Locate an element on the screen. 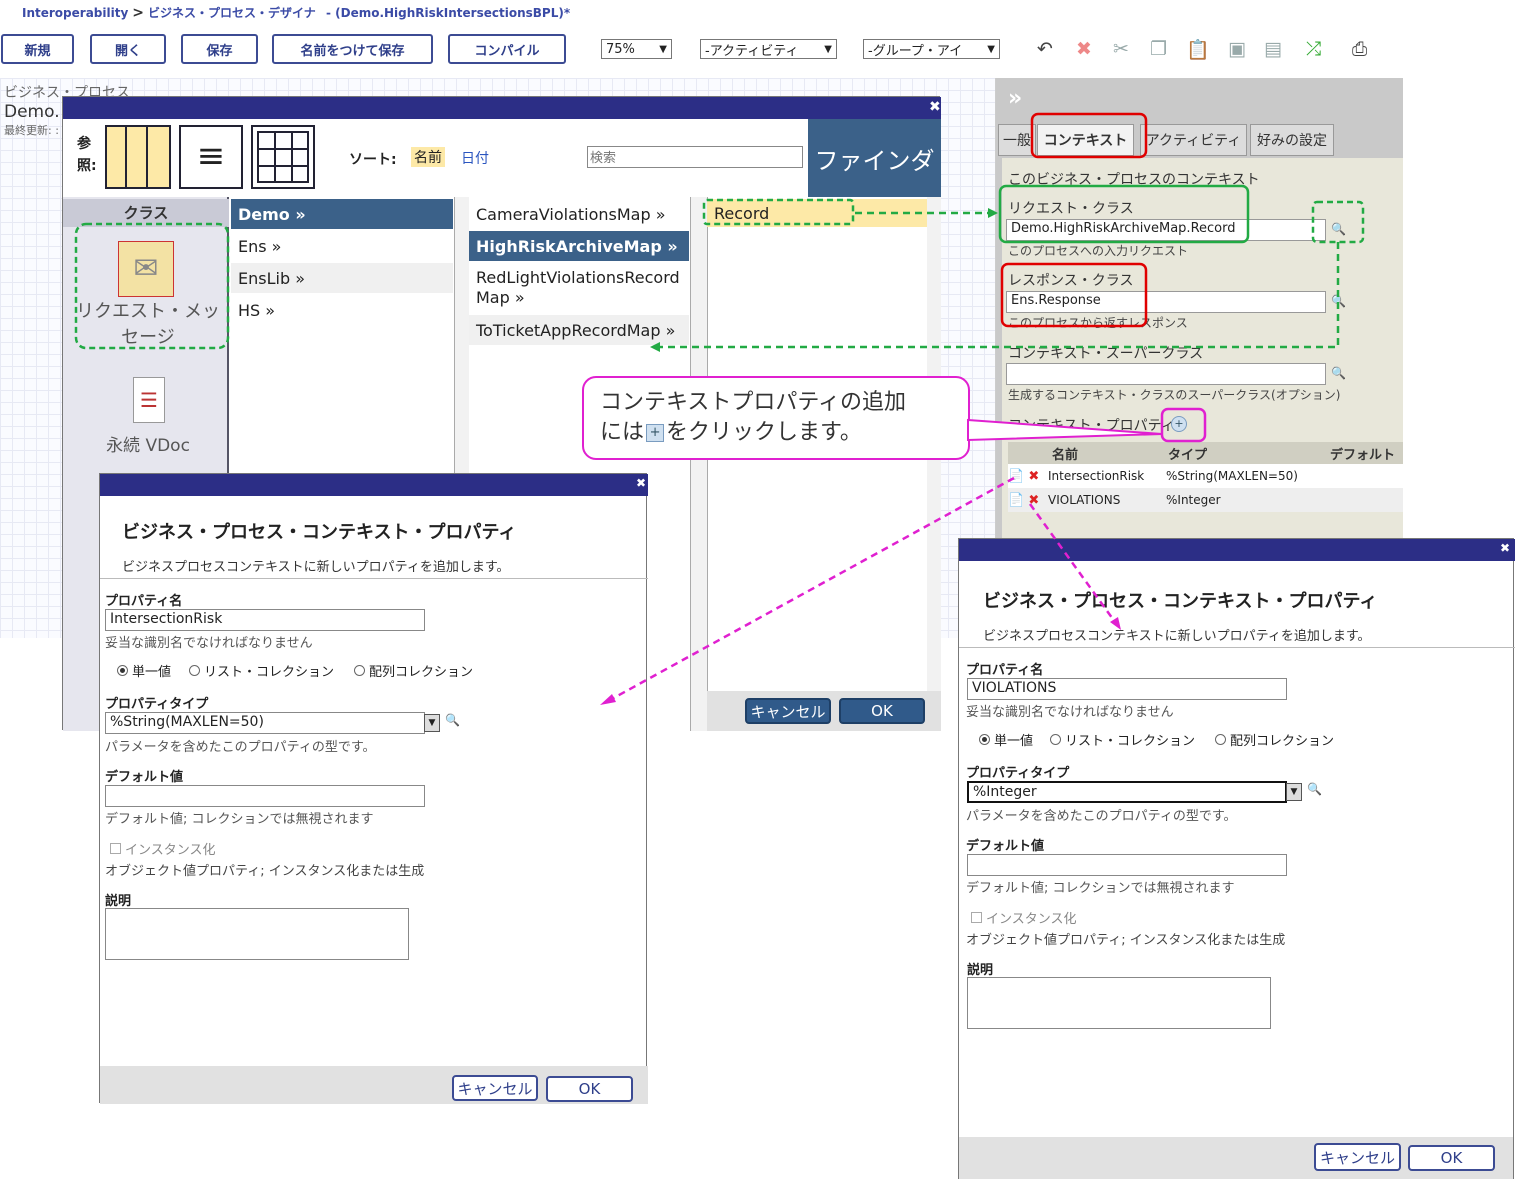  property-type-input: %Integer is located at coordinates (1127, 792).